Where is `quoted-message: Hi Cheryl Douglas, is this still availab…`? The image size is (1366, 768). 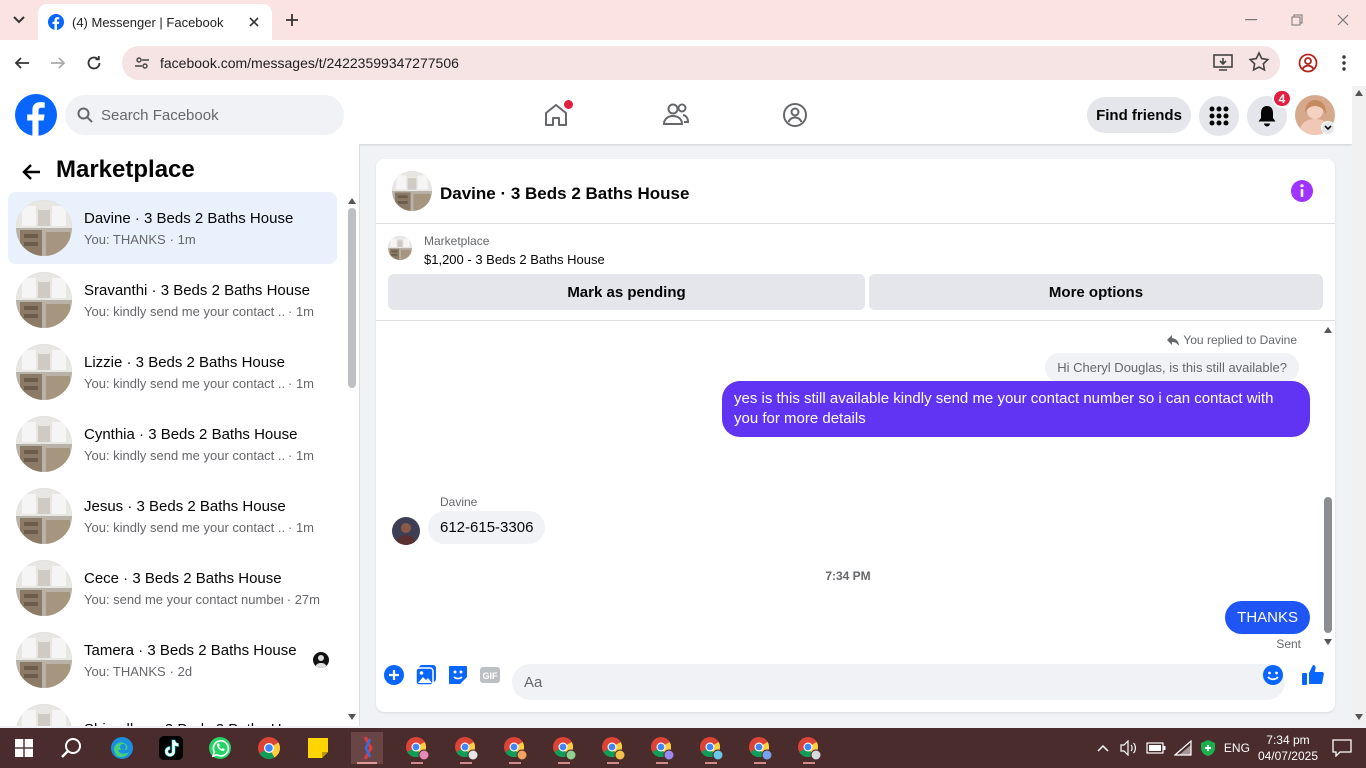
quoted-message: Hi Cheryl Douglas, is this still availab… is located at coordinates (1172, 367).